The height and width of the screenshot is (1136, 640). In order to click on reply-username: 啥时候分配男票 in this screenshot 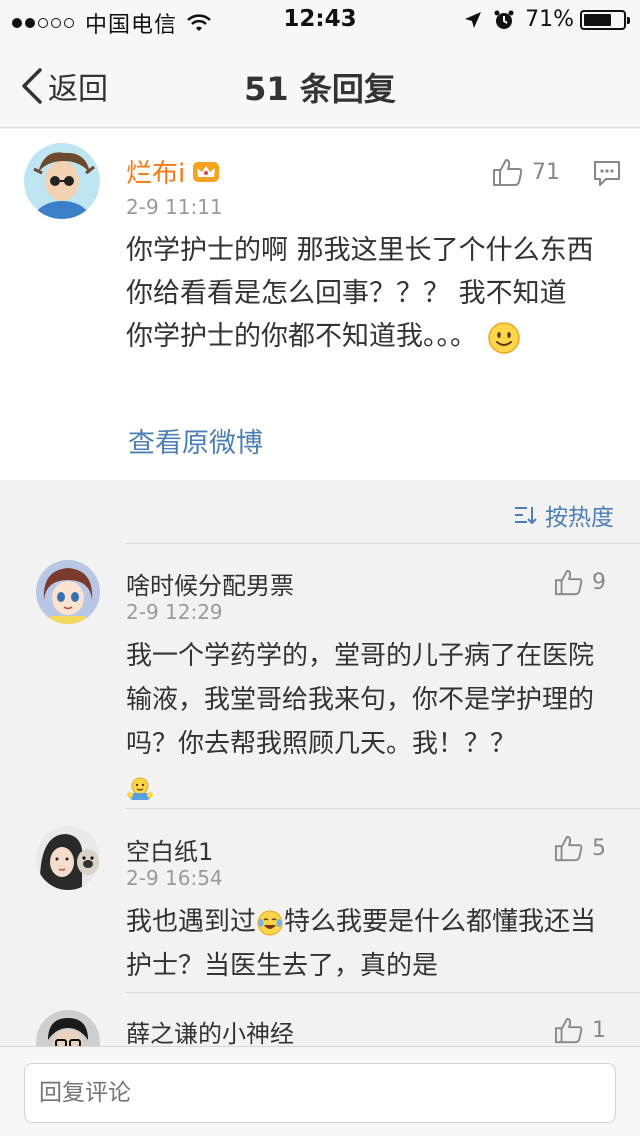, I will do `click(210, 583)`.